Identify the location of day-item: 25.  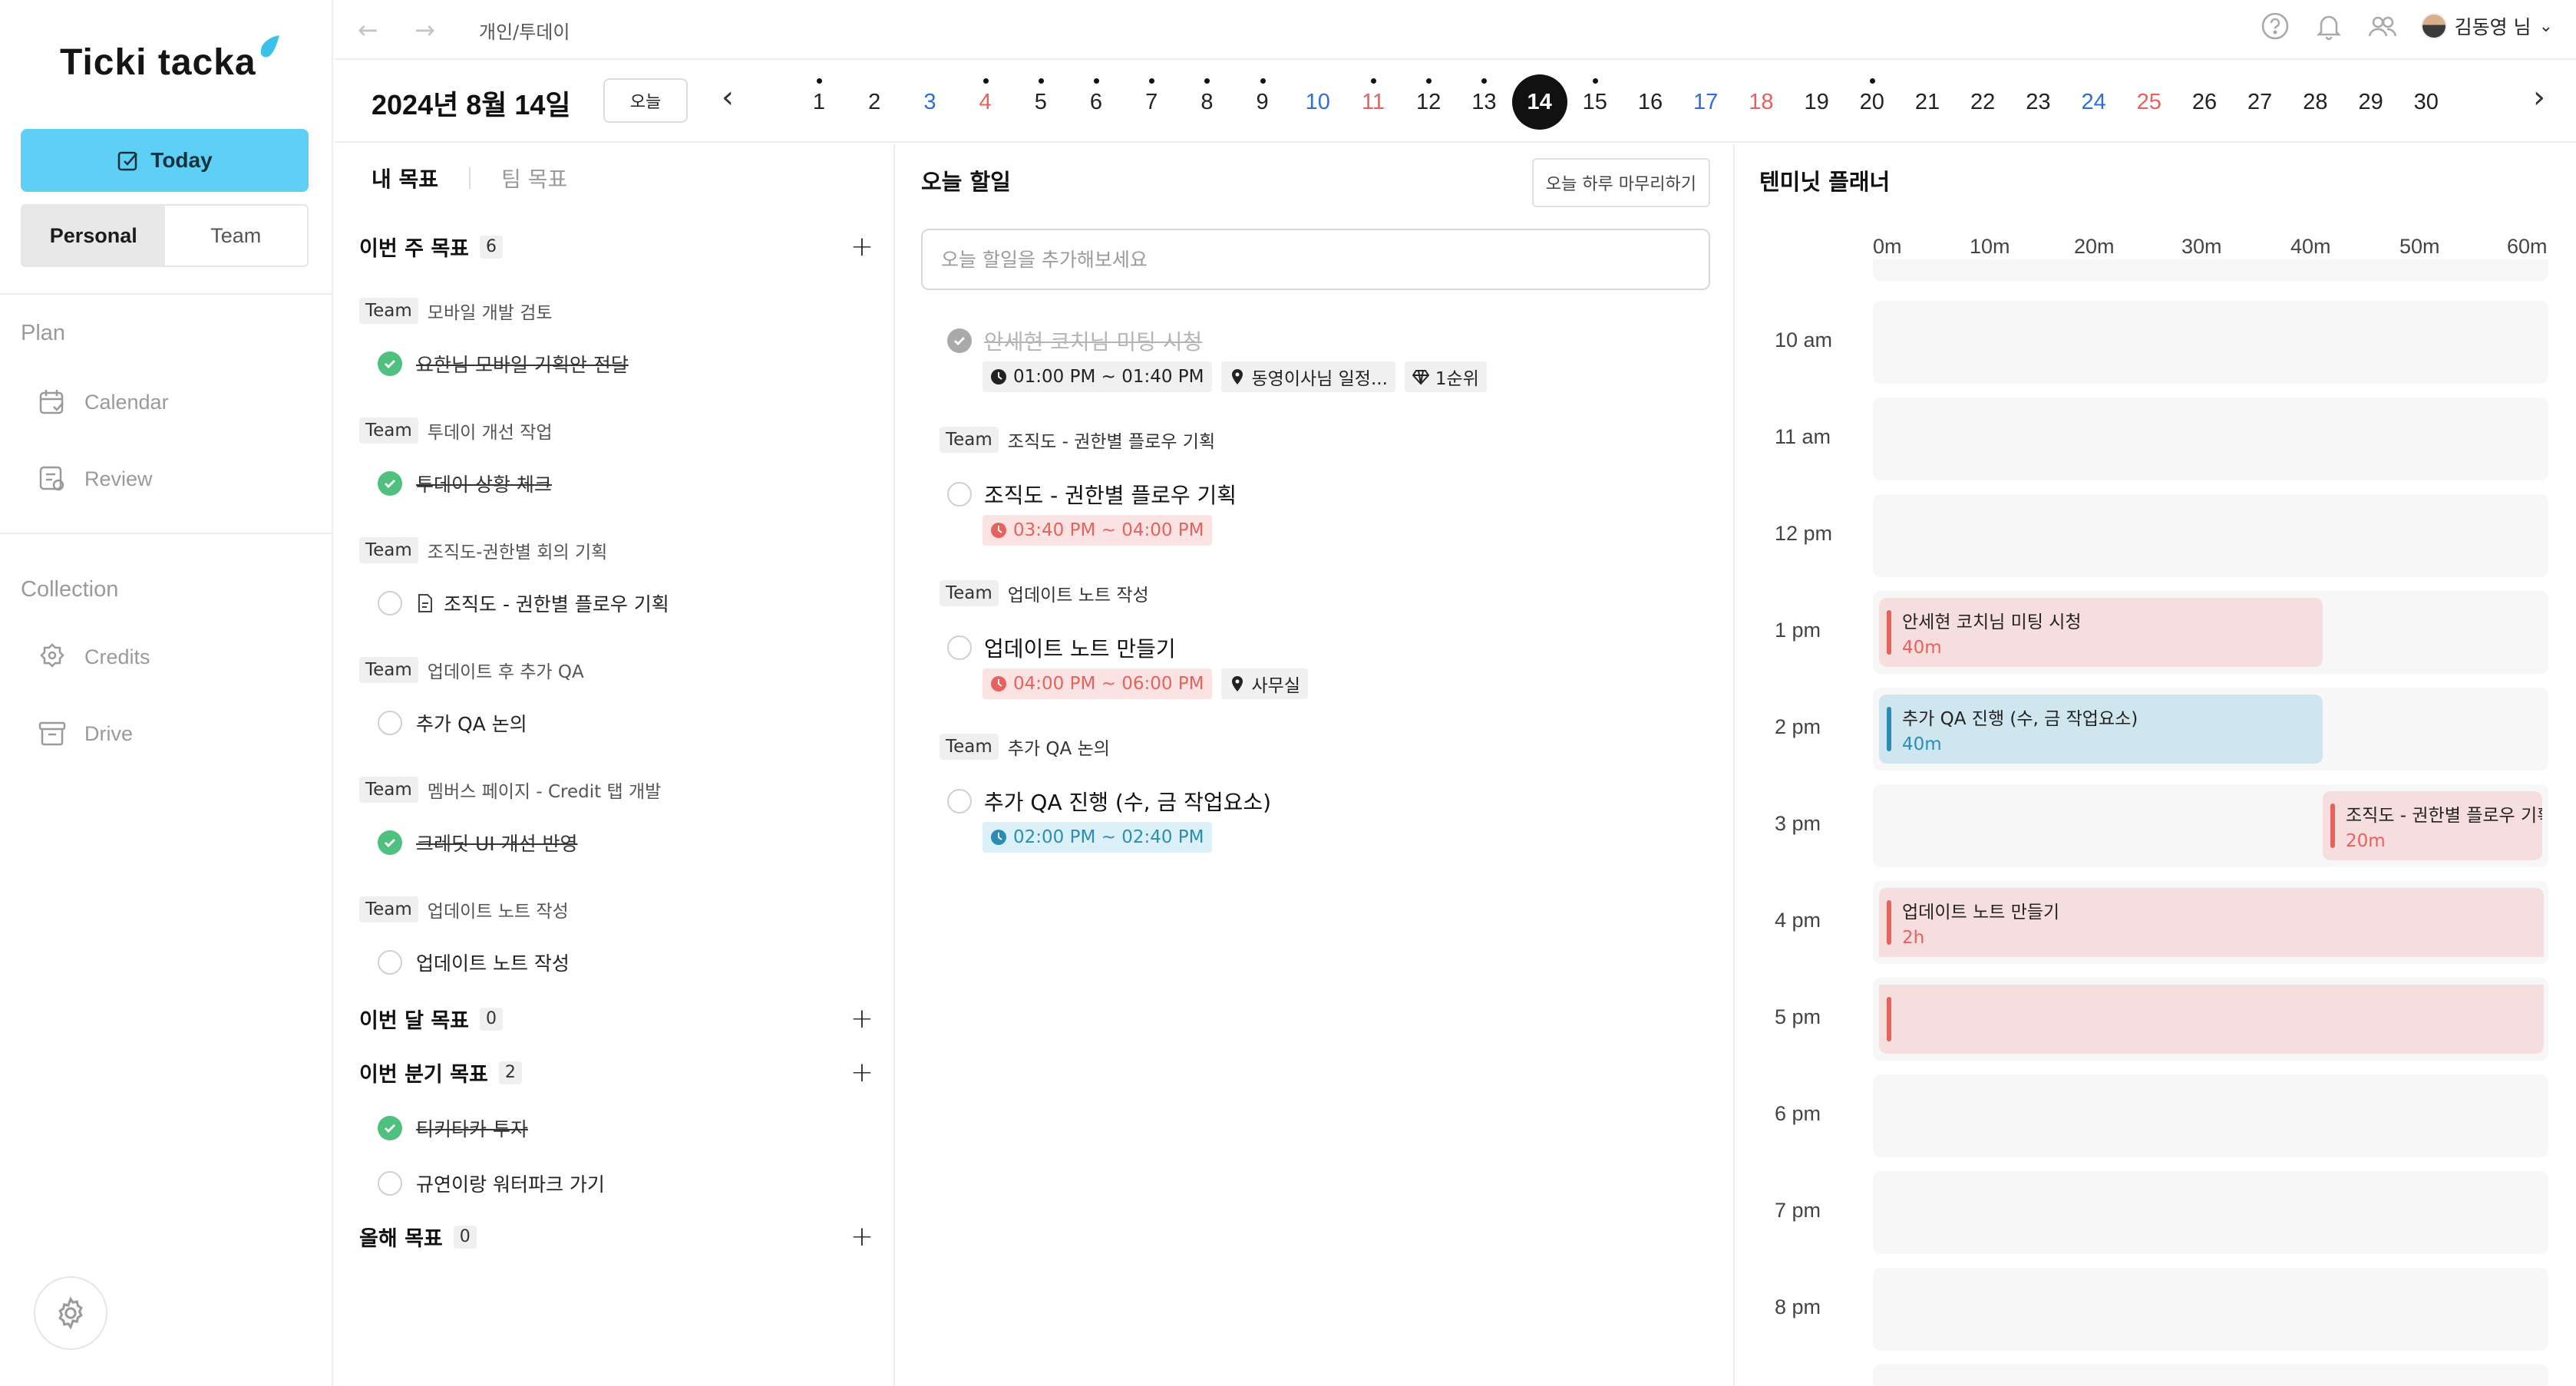
(2149, 102).